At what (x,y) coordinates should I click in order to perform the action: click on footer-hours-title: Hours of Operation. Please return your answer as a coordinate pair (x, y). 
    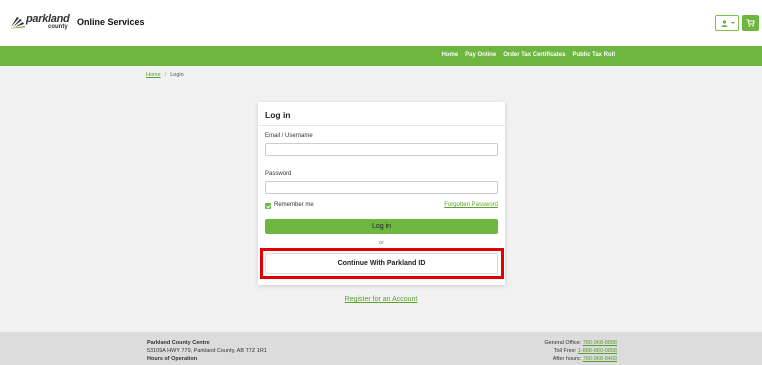
    Looking at the image, I should click on (172, 359).